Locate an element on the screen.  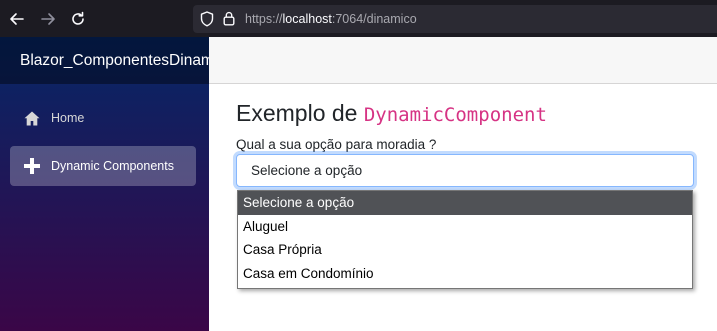
reload-button is located at coordinates (78, 19).